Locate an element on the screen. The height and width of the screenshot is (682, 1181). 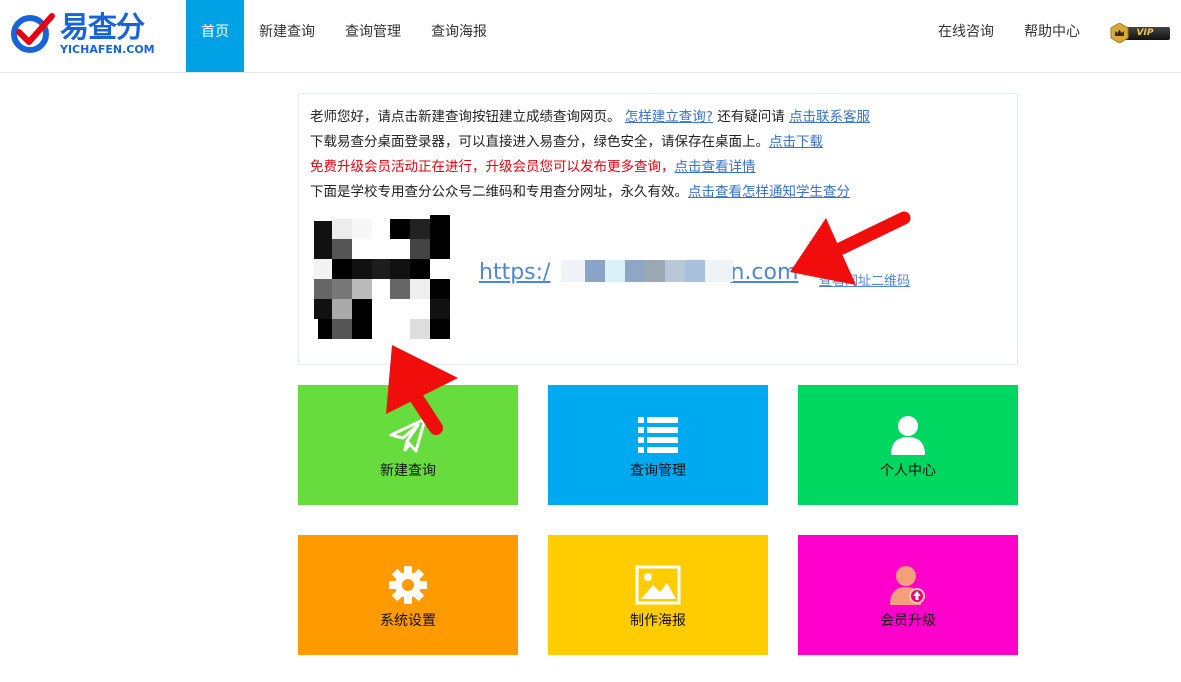
member-upgrade-icon is located at coordinates (907, 585).